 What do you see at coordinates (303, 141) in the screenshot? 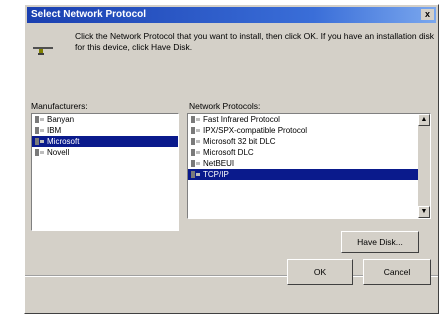
I see `protocol-item: Microsoft 32 bit DLC` at bounding box center [303, 141].